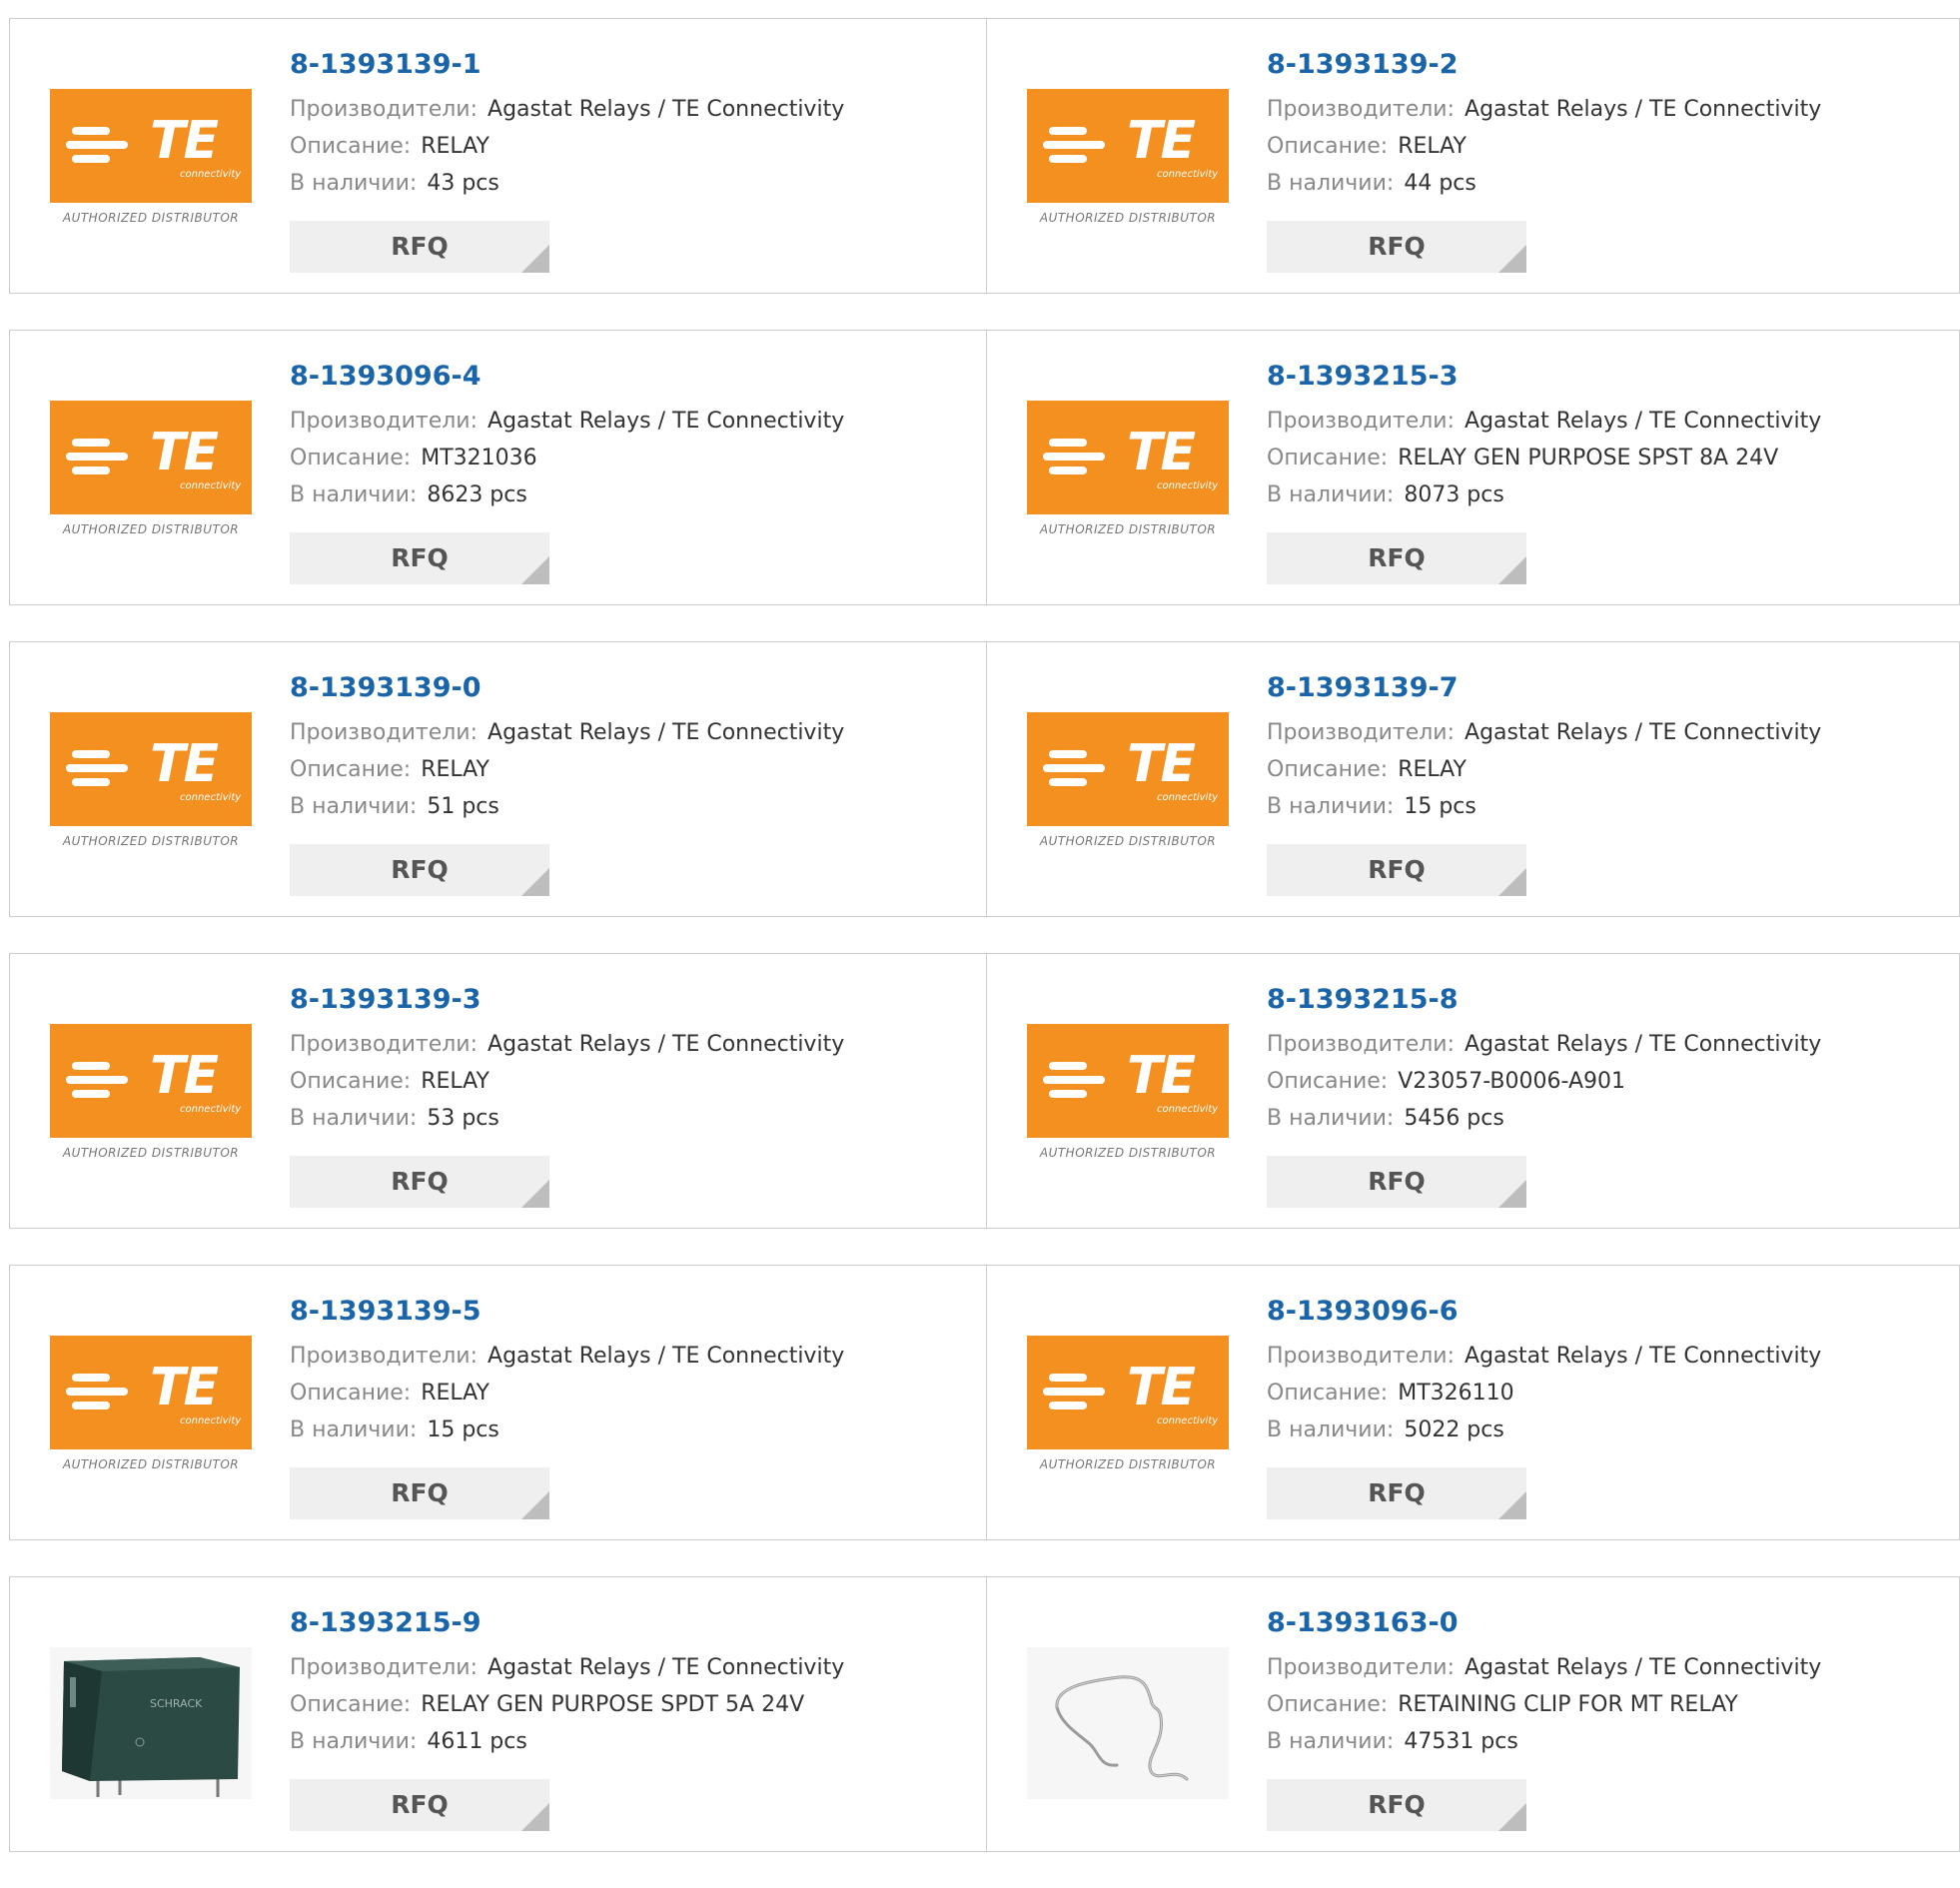 Image resolution: width=1960 pixels, height=1888 pixels. Describe the element at coordinates (1568, 1704) in the screenshot. I see `description-value: RETAINING CLIP FOR MT RELAY` at that location.